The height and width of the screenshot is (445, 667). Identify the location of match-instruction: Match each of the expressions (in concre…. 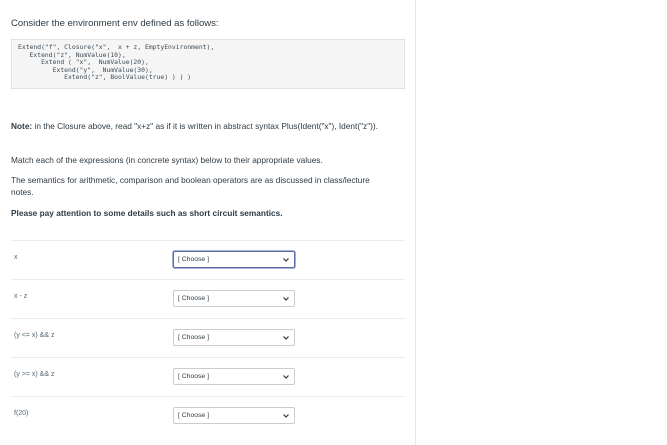
(167, 160).